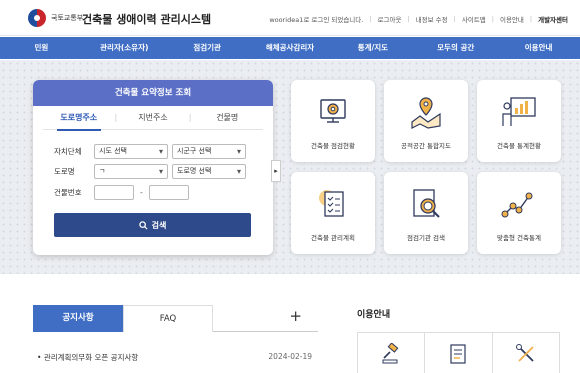 Image resolution: width=580 pixels, height=373 pixels. What do you see at coordinates (426, 238) in the screenshot?
I see `tile-label: 점검기관 검색` at bounding box center [426, 238].